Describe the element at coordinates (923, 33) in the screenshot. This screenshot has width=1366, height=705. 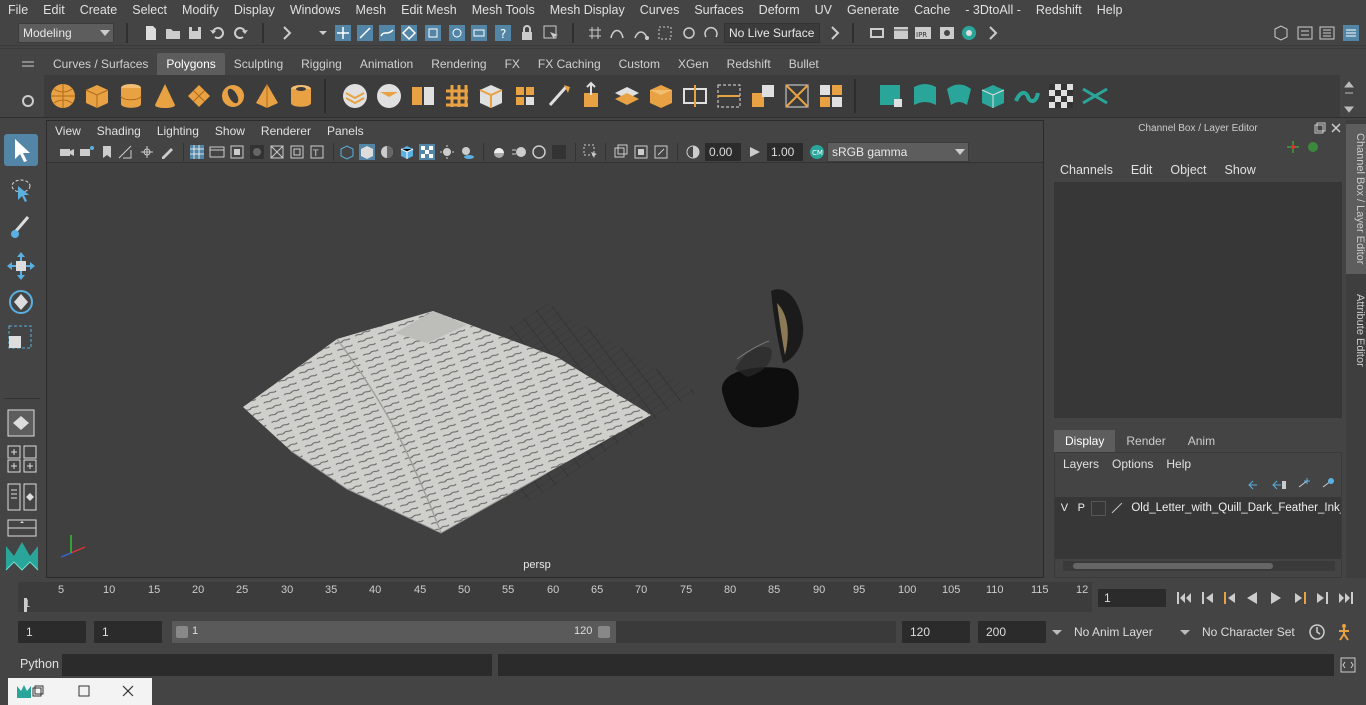
I see `ipr-render-icon: IPR` at that location.